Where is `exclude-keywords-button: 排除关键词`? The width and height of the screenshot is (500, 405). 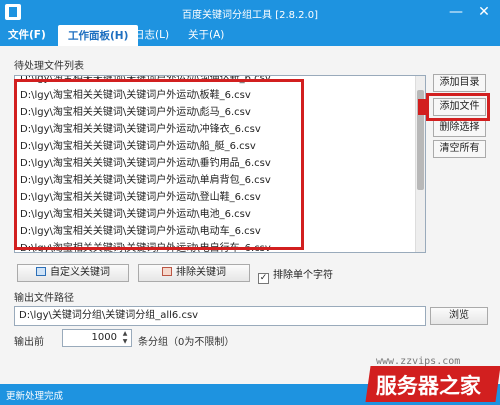 exclude-keywords-button: 排除关键词 is located at coordinates (194, 273).